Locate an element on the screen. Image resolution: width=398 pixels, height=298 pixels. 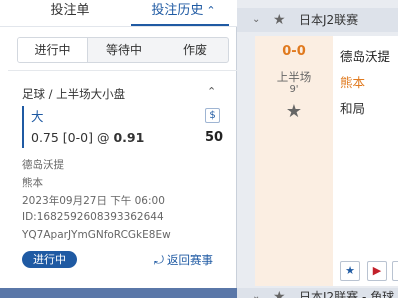
tab-bet-history-label: 投注历史 is located at coordinates (177, 10).